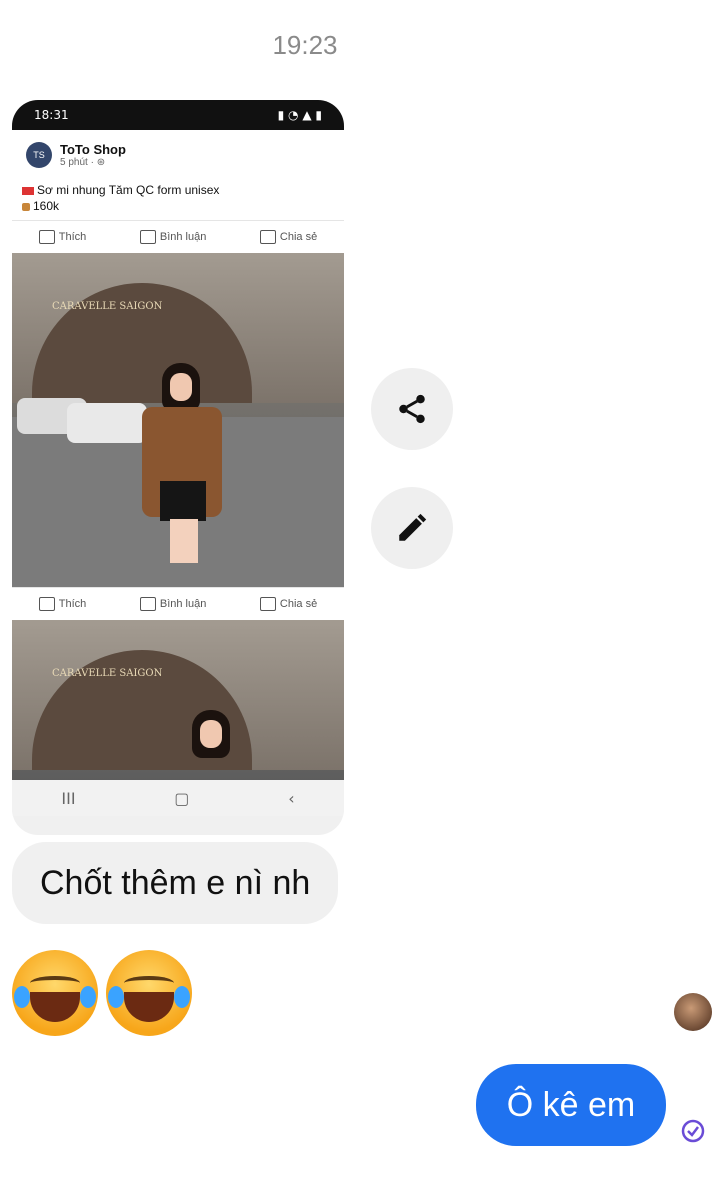 This screenshot has width=720, height=1190. I want to click on post-price: 160k, so click(46, 206).